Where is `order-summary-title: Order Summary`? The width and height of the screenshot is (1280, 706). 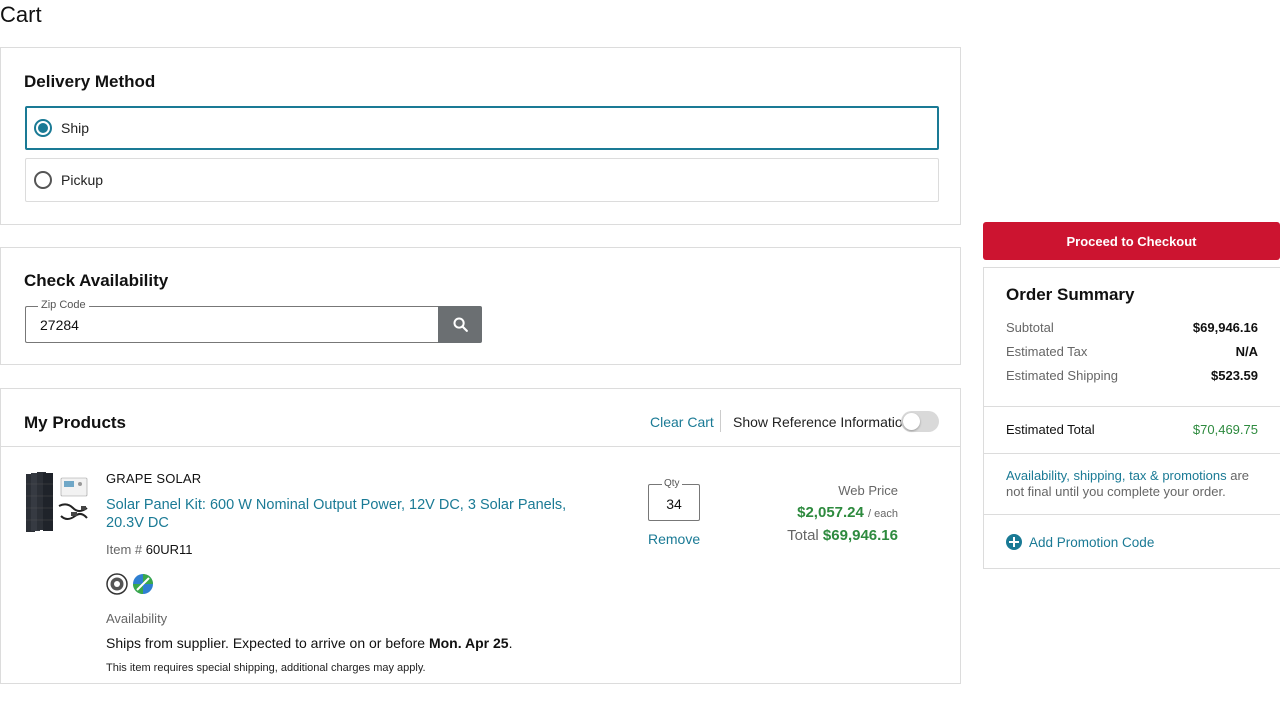 order-summary-title: Order Summary is located at coordinates (1070, 294).